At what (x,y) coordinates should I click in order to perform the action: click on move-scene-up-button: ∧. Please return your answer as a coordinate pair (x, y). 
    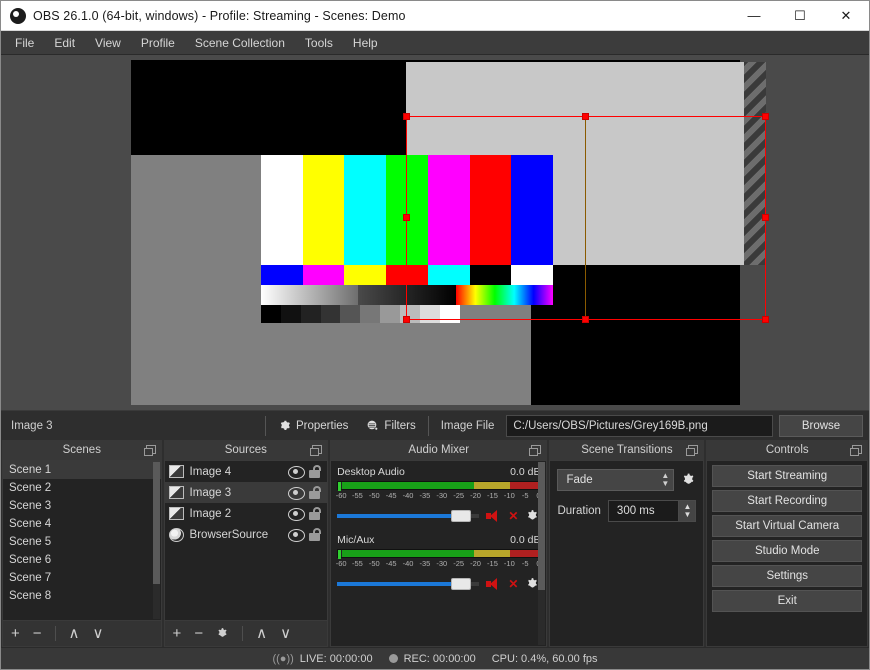
    Looking at the image, I should click on (74, 633).